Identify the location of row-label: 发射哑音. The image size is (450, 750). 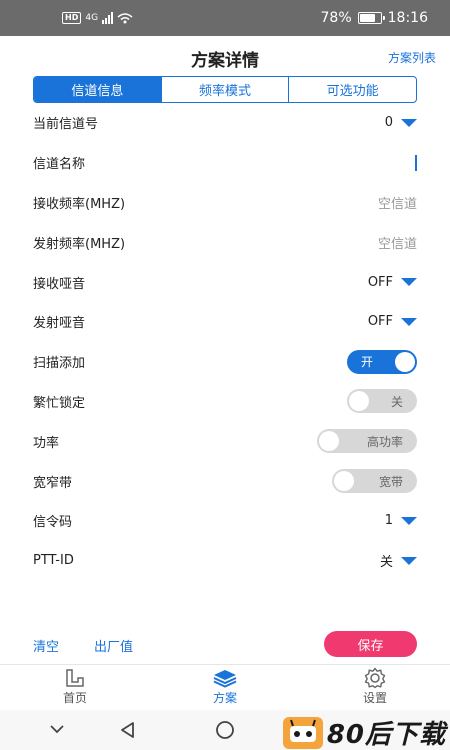
(59, 324).